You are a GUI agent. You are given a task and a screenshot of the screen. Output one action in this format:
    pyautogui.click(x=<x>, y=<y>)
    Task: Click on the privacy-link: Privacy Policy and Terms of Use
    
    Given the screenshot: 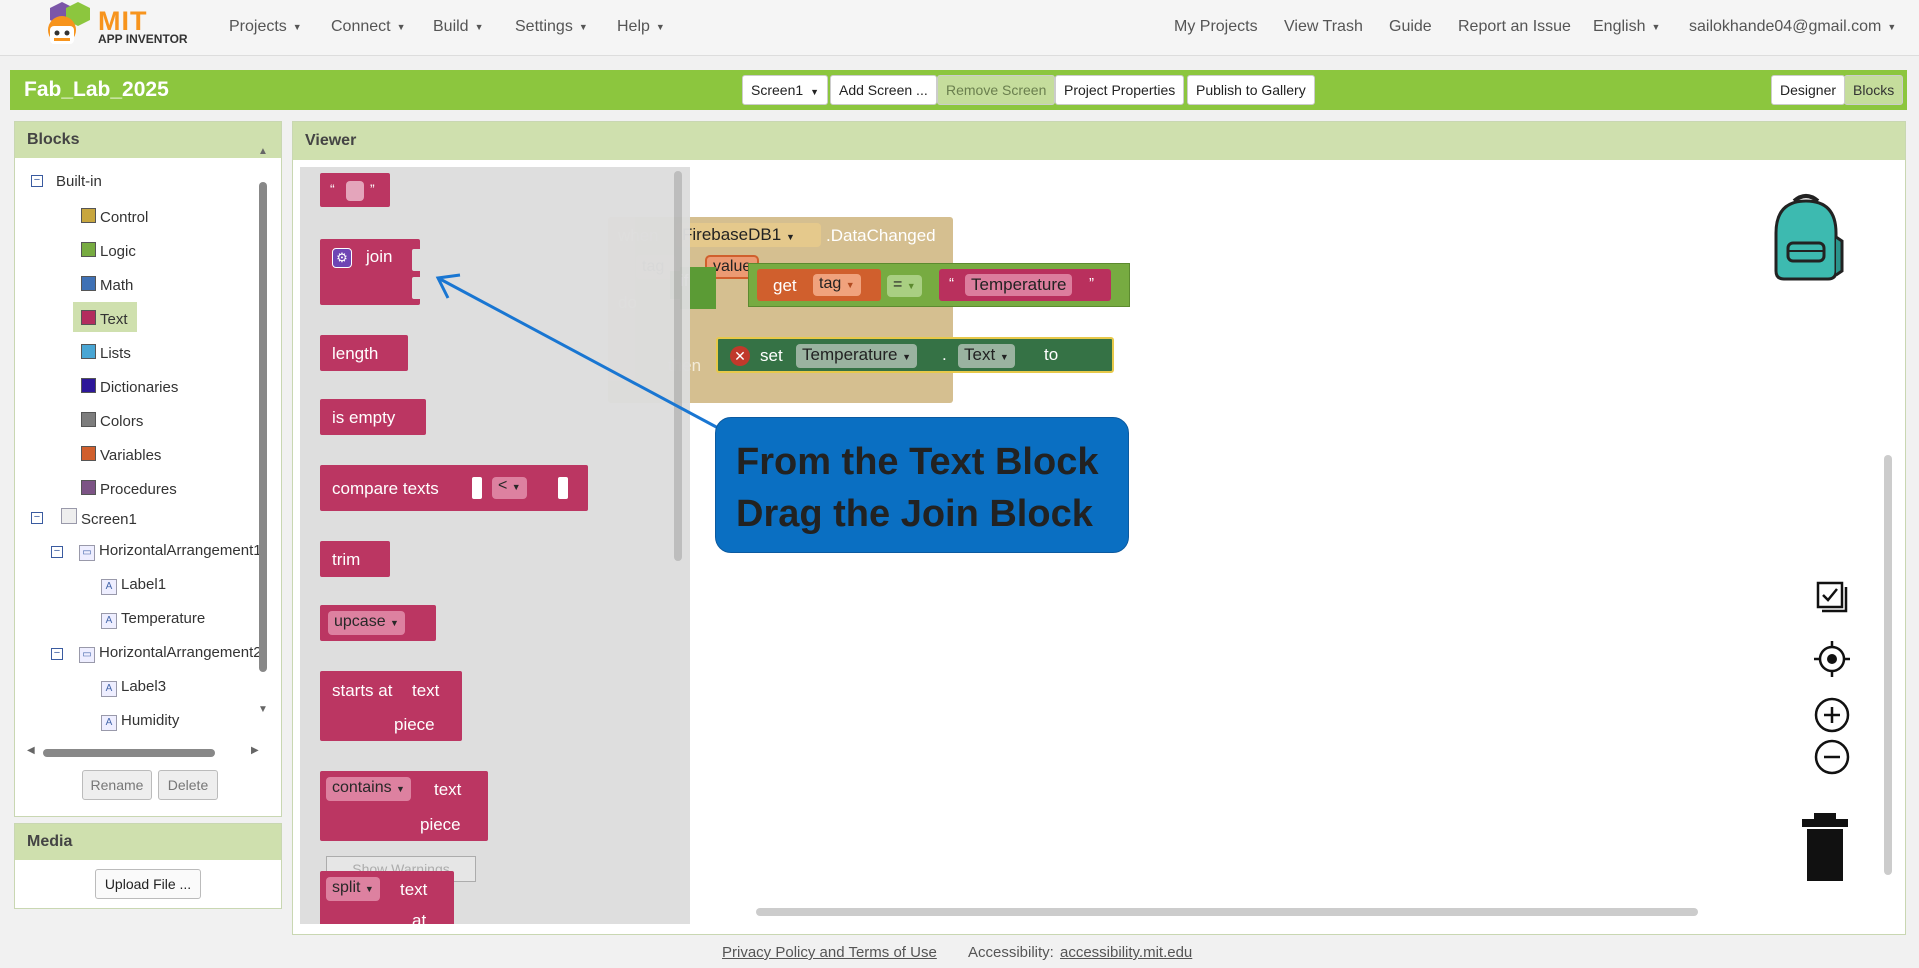 What is the action you would take?
    pyautogui.click(x=829, y=952)
    